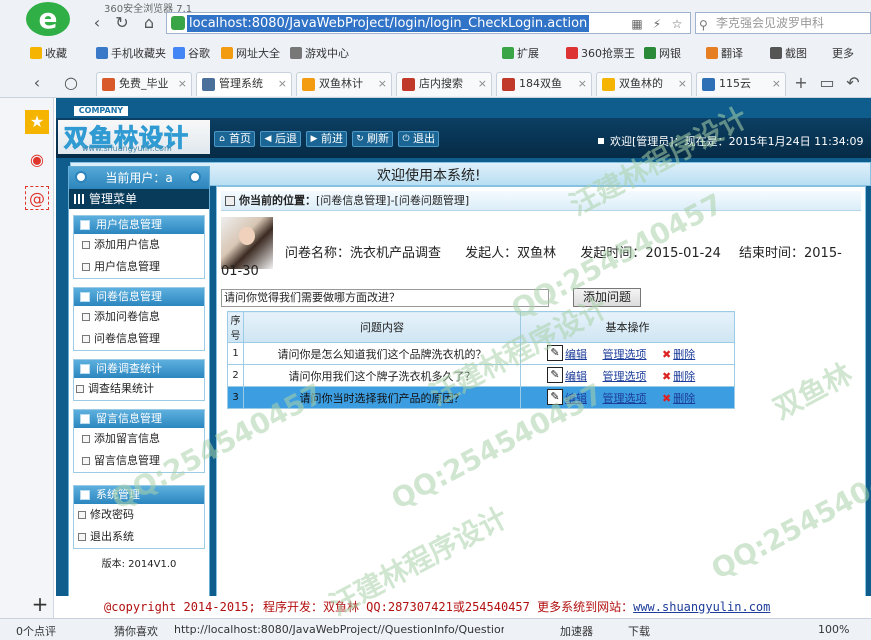  I want to click on sidebar-item-exit: 退出系统, so click(139, 537).